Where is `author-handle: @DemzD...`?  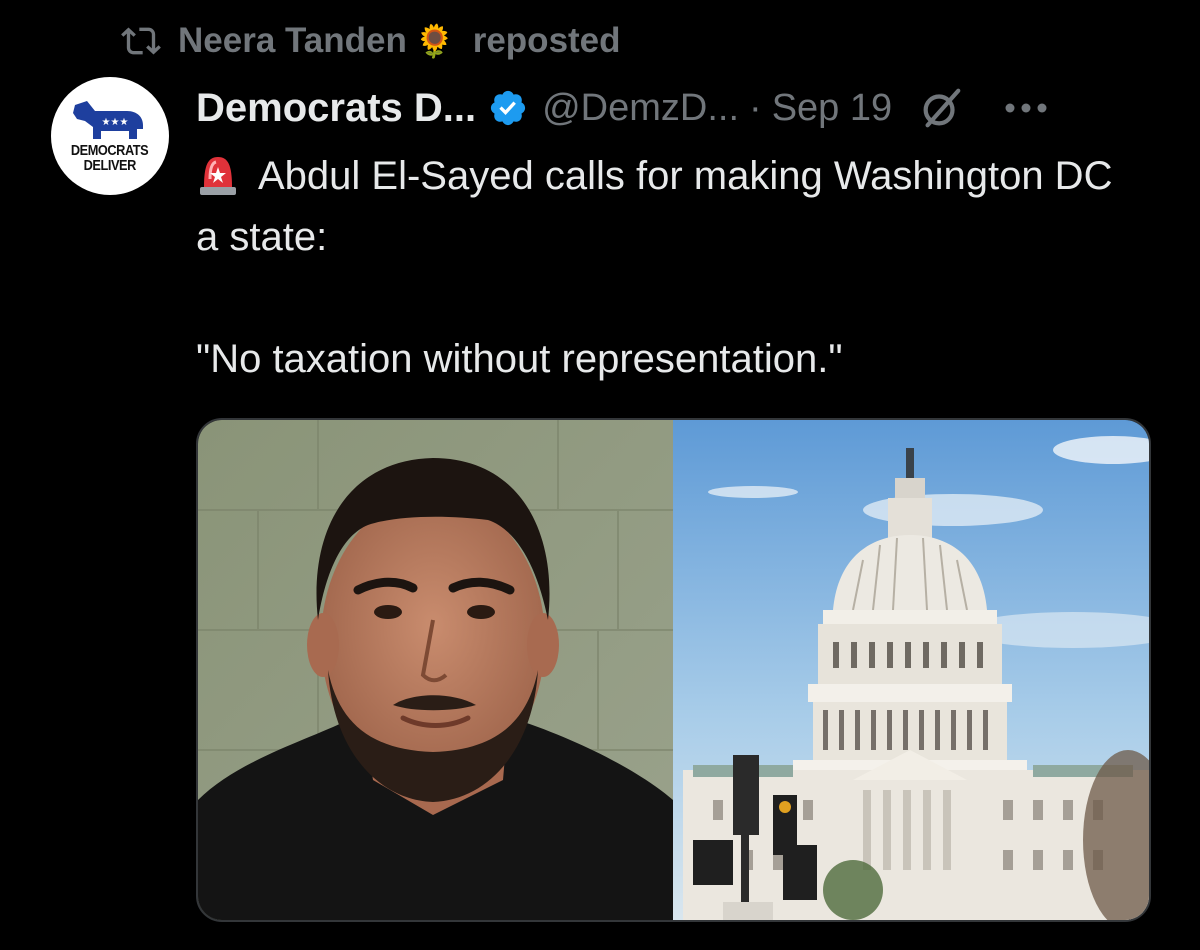
author-handle: @DemzD... is located at coordinates (640, 108).